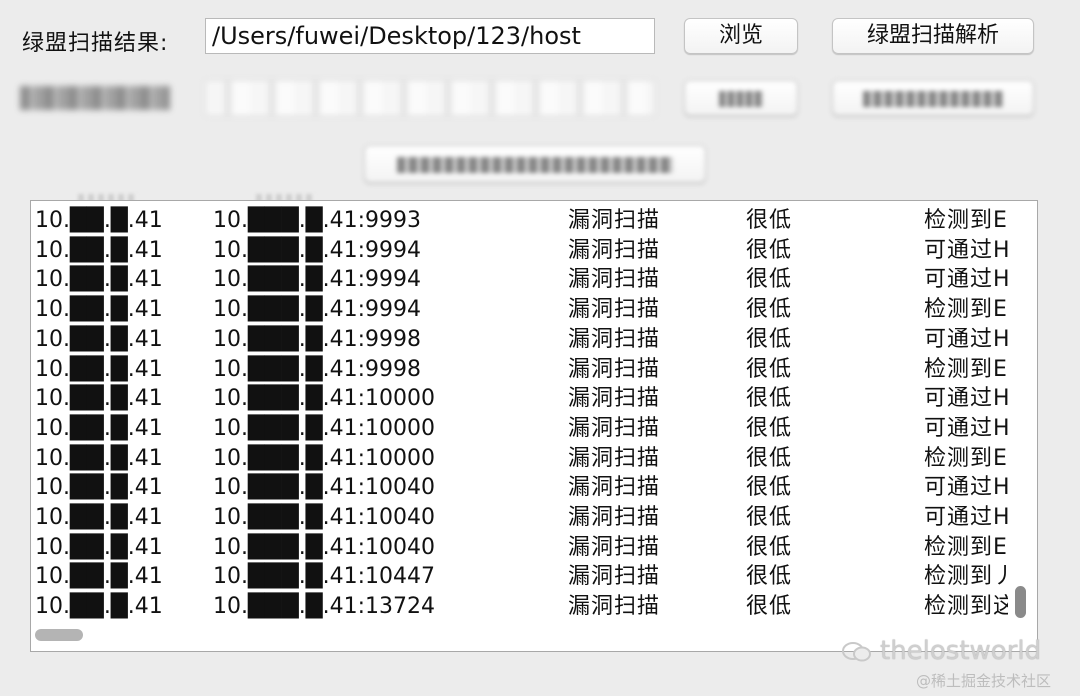 This screenshot has width=1080, height=696. I want to click on browse-button: 浏览, so click(741, 36).